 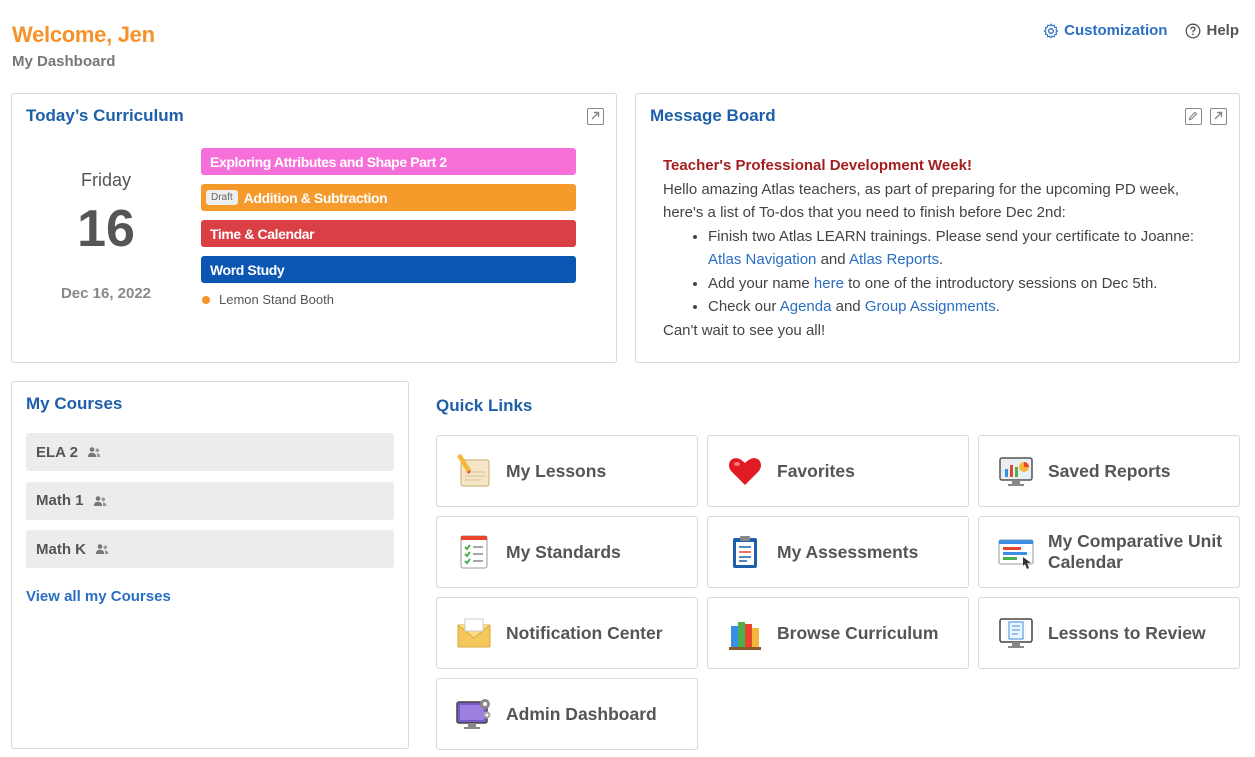 I want to click on quick-link-lessons-to-review: Lessons to Review, so click(x=1109, y=633).